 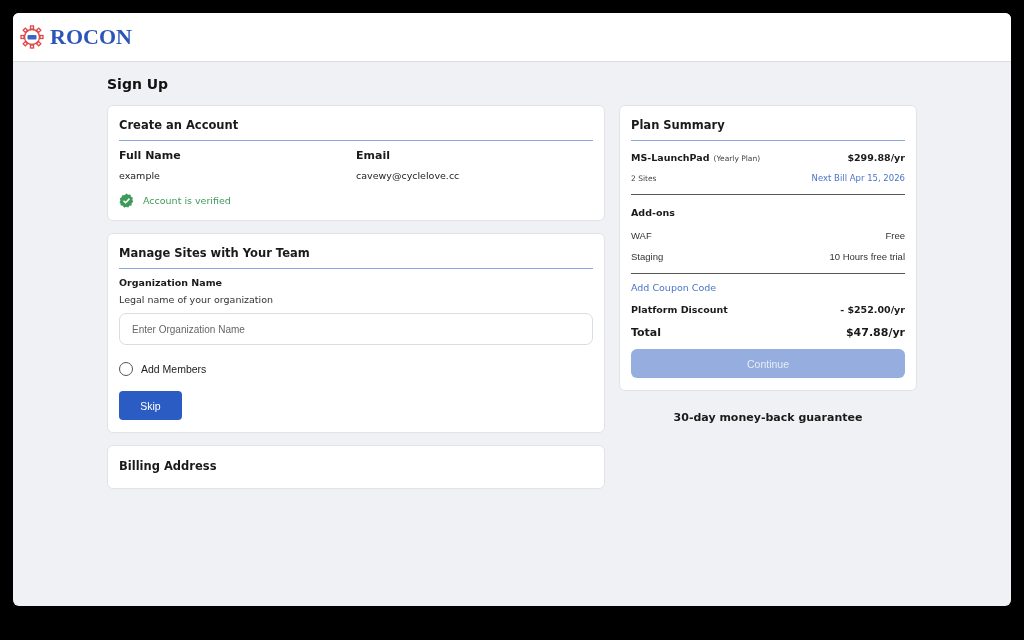 What do you see at coordinates (647, 256) in the screenshot?
I see `addon-name: Staging` at bounding box center [647, 256].